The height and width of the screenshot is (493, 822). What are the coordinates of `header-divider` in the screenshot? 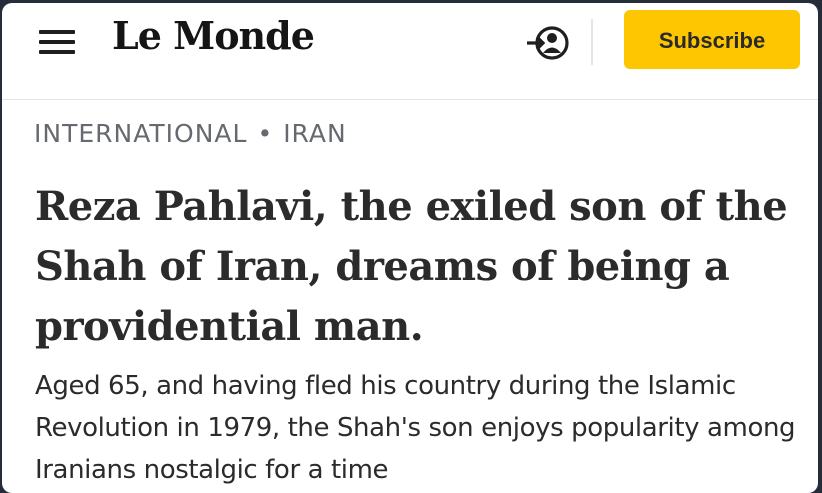 It's located at (592, 42).